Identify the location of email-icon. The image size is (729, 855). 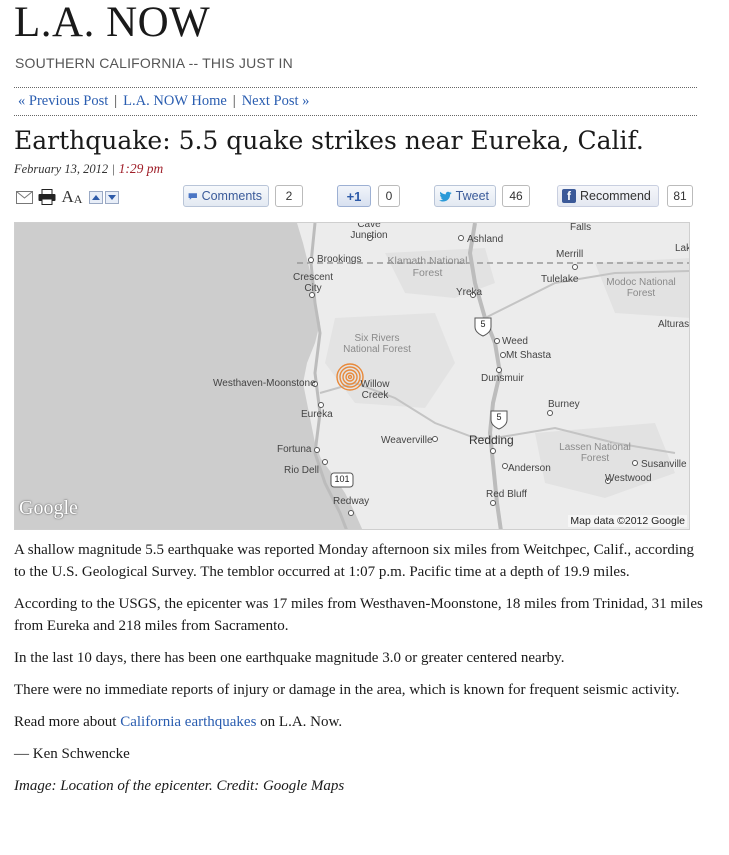
(24, 197).